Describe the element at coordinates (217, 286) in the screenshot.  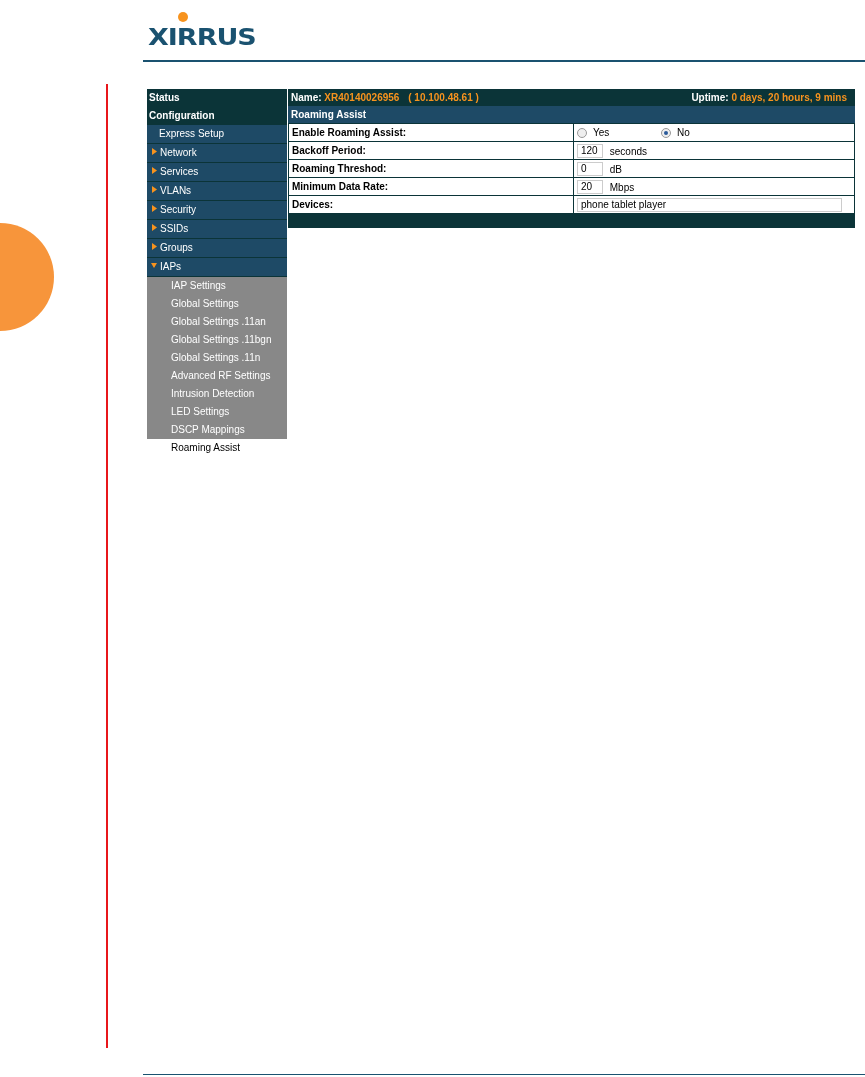
I see `sidebar-item: IAP Settings` at that location.